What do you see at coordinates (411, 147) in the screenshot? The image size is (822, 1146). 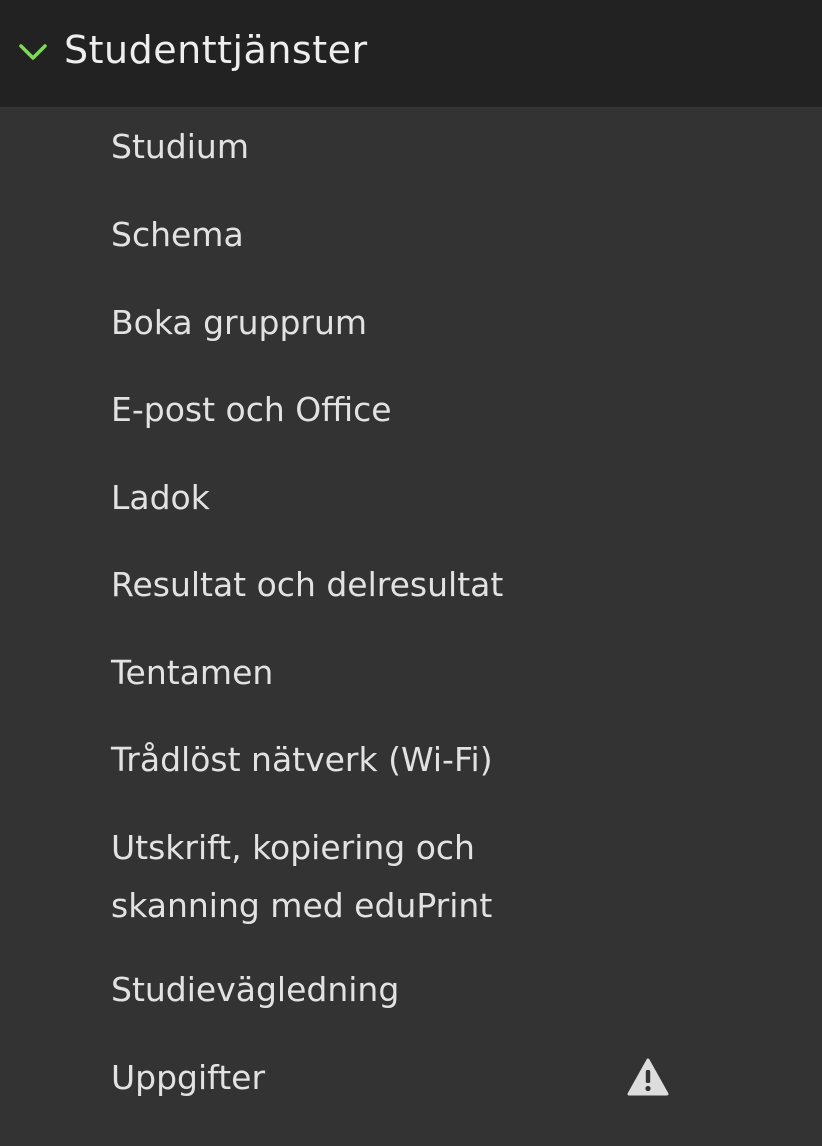 I see `menu-item-studium: Studium` at bounding box center [411, 147].